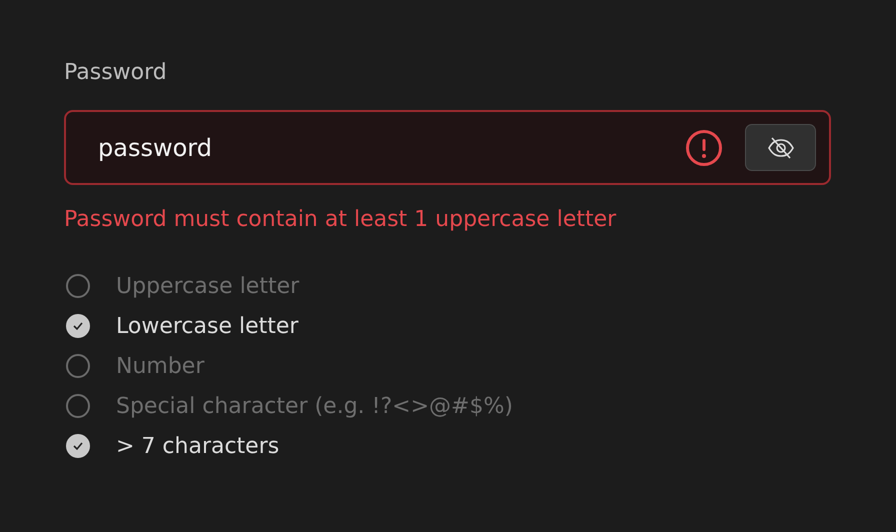 The width and height of the screenshot is (896, 532). I want to click on eye-slash-icon, so click(780, 147).